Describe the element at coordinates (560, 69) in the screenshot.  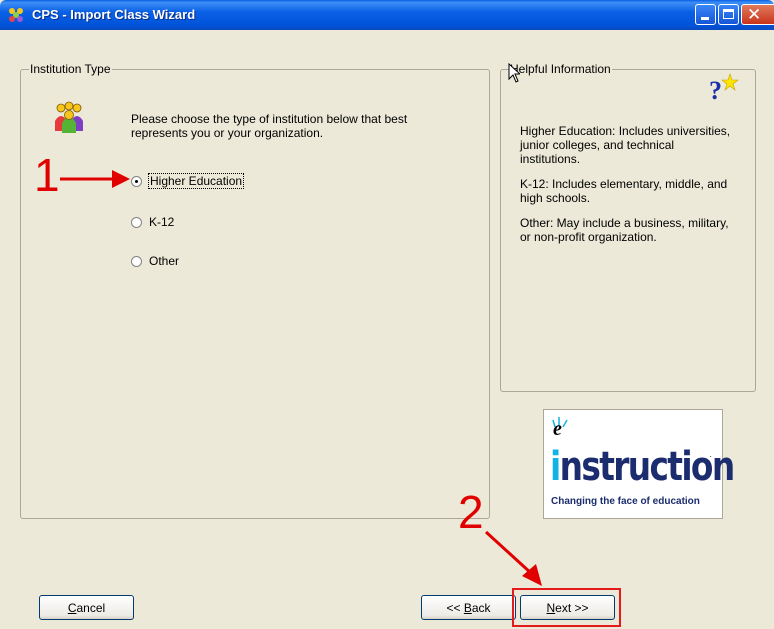
I see `helpful-information-legend: Helpful Information` at that location.